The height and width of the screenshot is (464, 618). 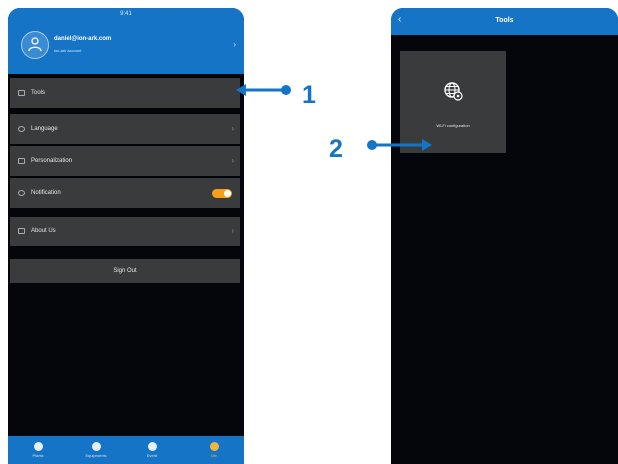 I want to click on avatar, so click(x=35, y=45).